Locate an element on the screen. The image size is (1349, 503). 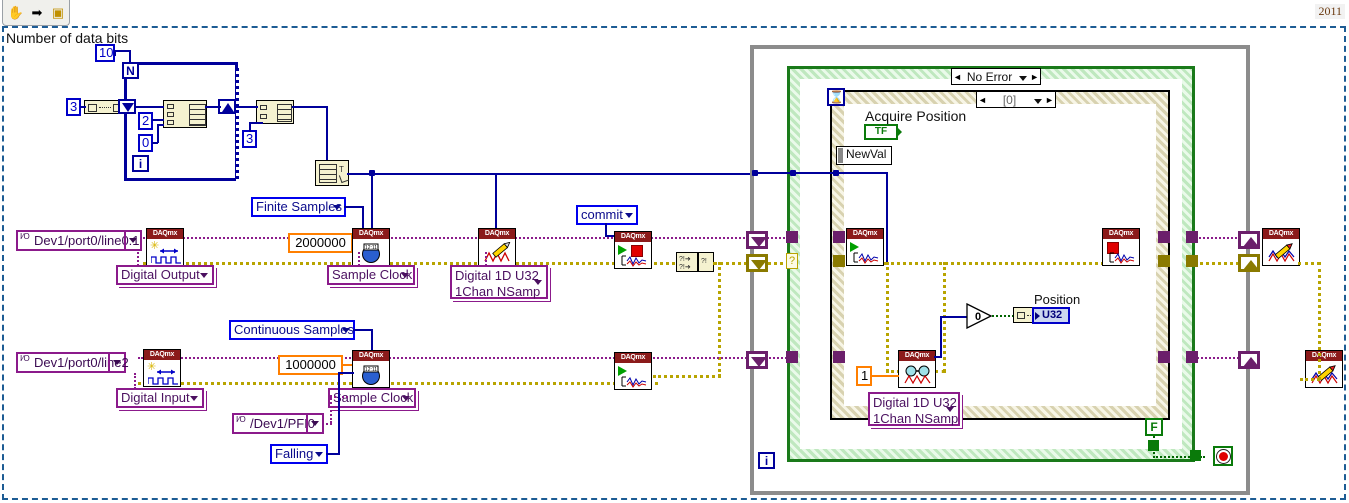
green-loop-tunnel-task-out is located at coordinates (1192, 261).